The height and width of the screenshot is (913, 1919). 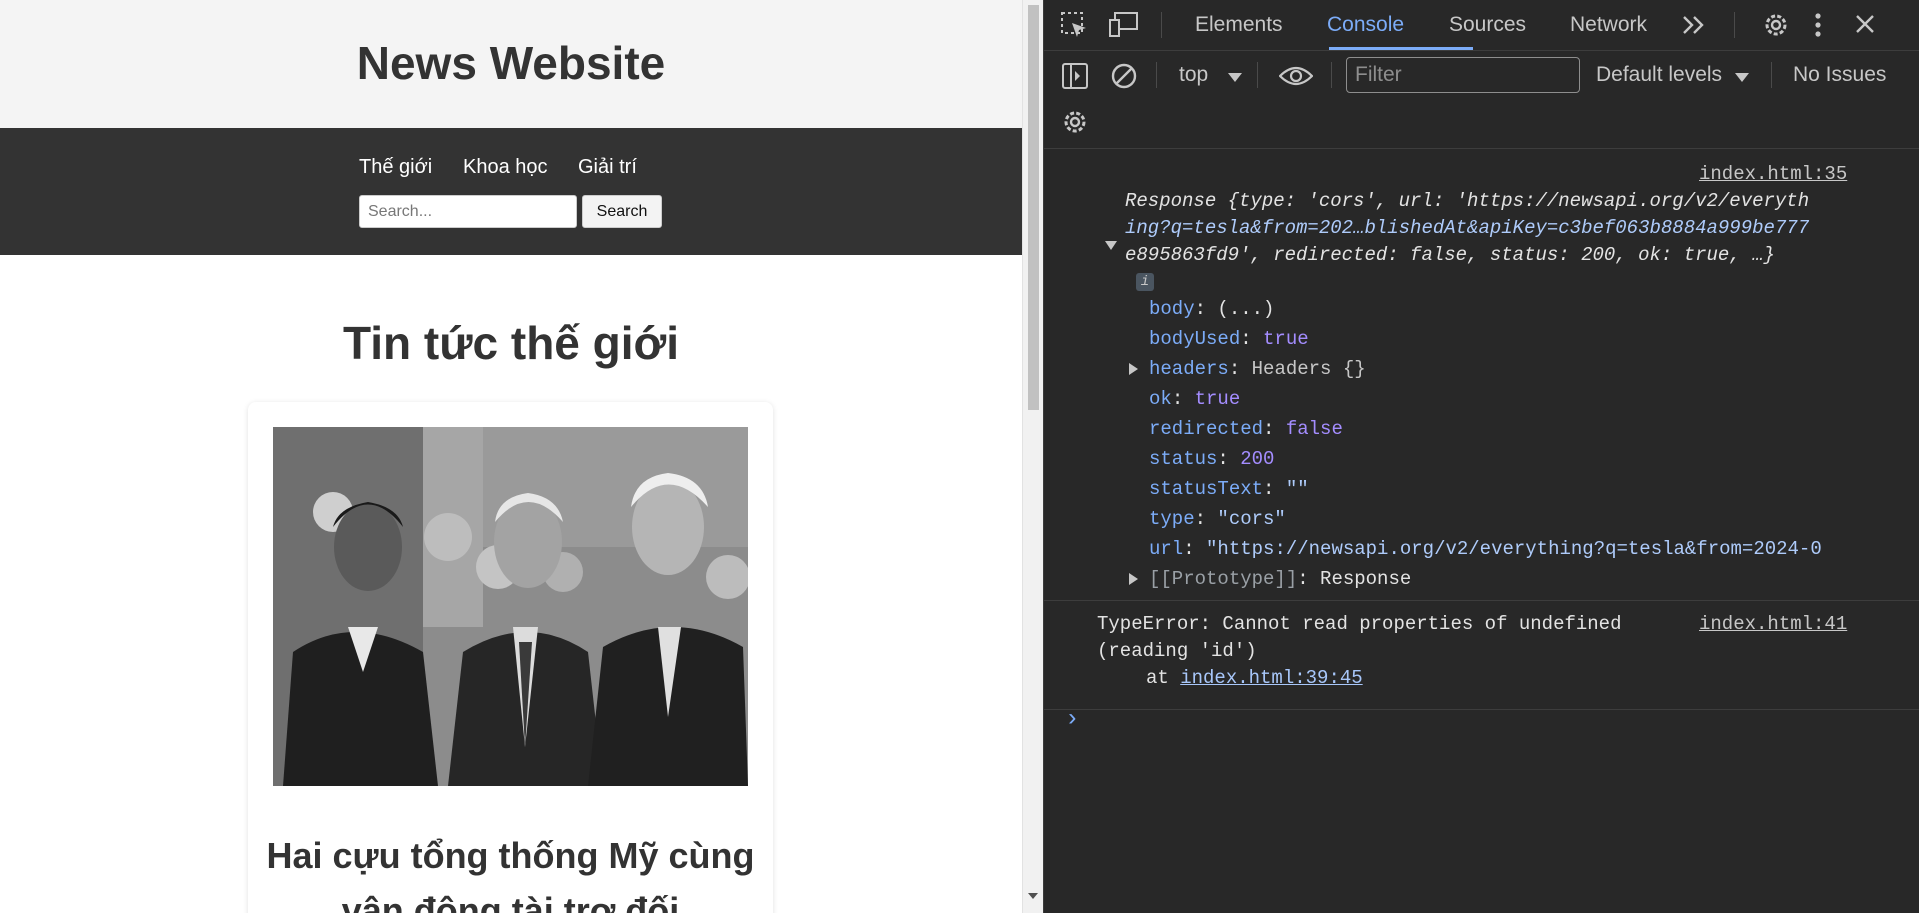 What do you see at coordinates (468, 211) in the screenshot?
I see `search-input` at bounding box center [468, 211].